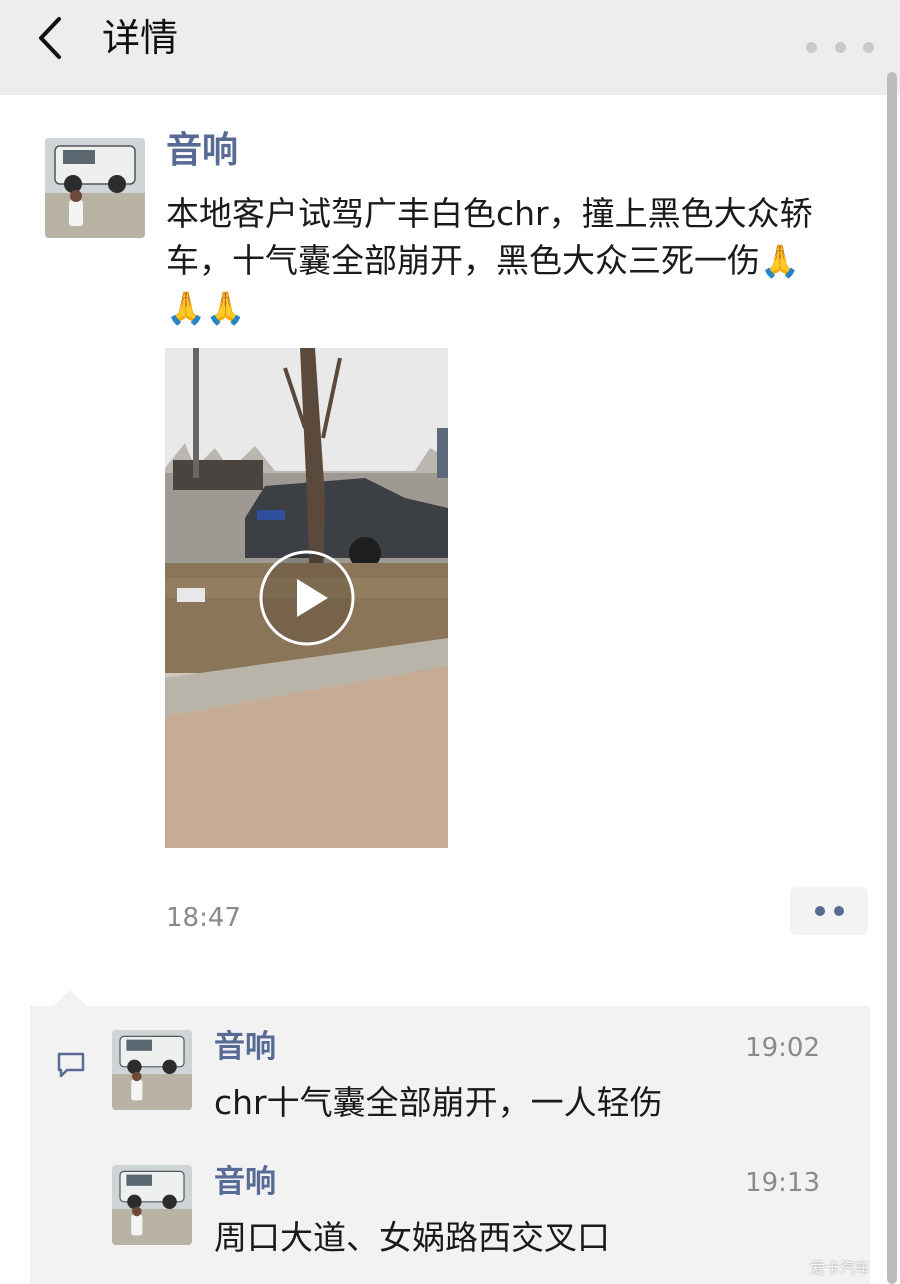  Describe the element at coordinates (782, 1048) in the screenshot. I see `comment-timestamp: 19:02` at that location.